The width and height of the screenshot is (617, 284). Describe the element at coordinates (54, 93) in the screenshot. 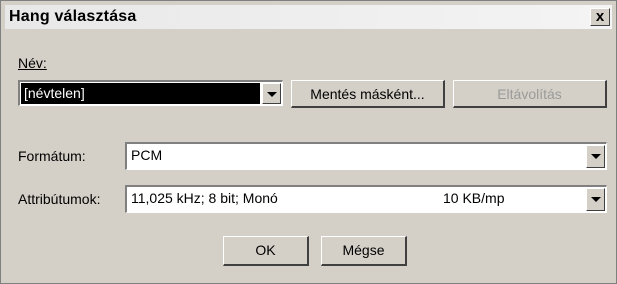

I see `name-value: [névtelen]` at that location.